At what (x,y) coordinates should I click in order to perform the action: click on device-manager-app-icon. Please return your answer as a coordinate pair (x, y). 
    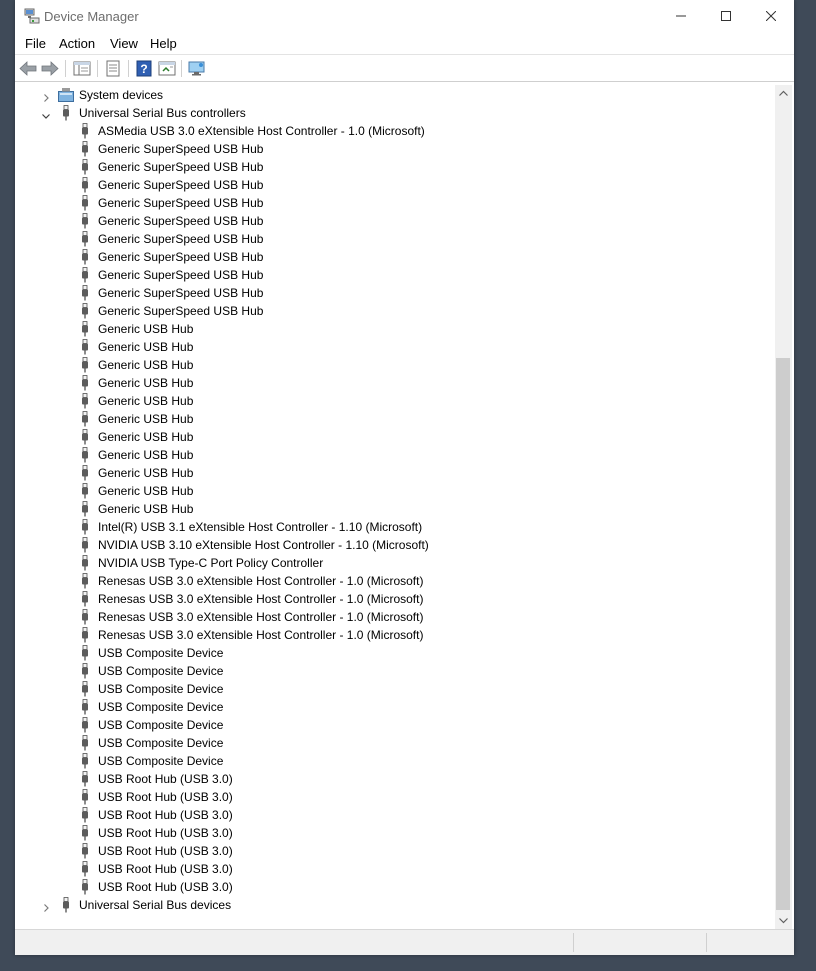
    Looking at the image, I should click on (32, 16).